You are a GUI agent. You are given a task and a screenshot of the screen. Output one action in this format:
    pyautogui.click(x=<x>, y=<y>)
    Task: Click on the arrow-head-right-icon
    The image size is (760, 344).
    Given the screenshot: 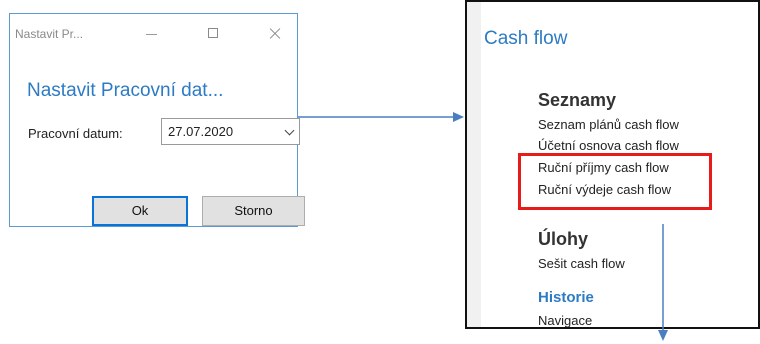 What is the action you would take?
    pyautogui.click(x=458, y=117)
    